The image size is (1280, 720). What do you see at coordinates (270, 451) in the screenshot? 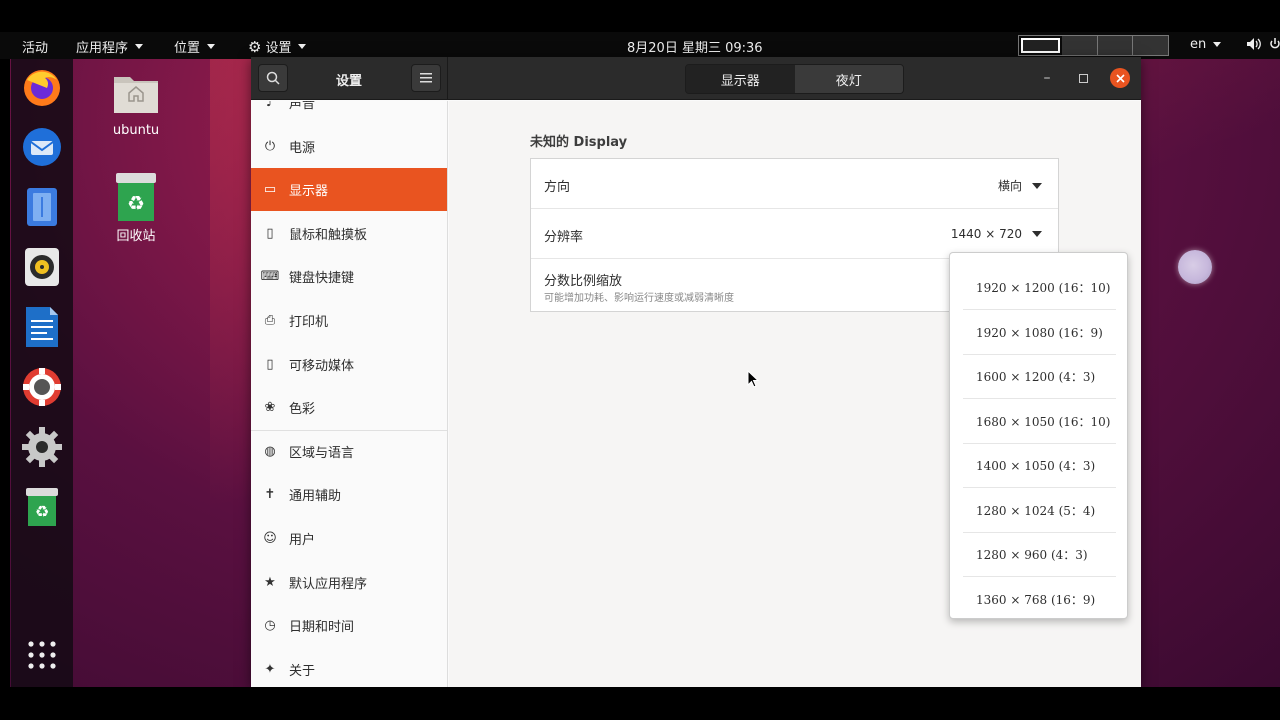
I see `globe-icon: ◍` at bounding box center [270, 451].